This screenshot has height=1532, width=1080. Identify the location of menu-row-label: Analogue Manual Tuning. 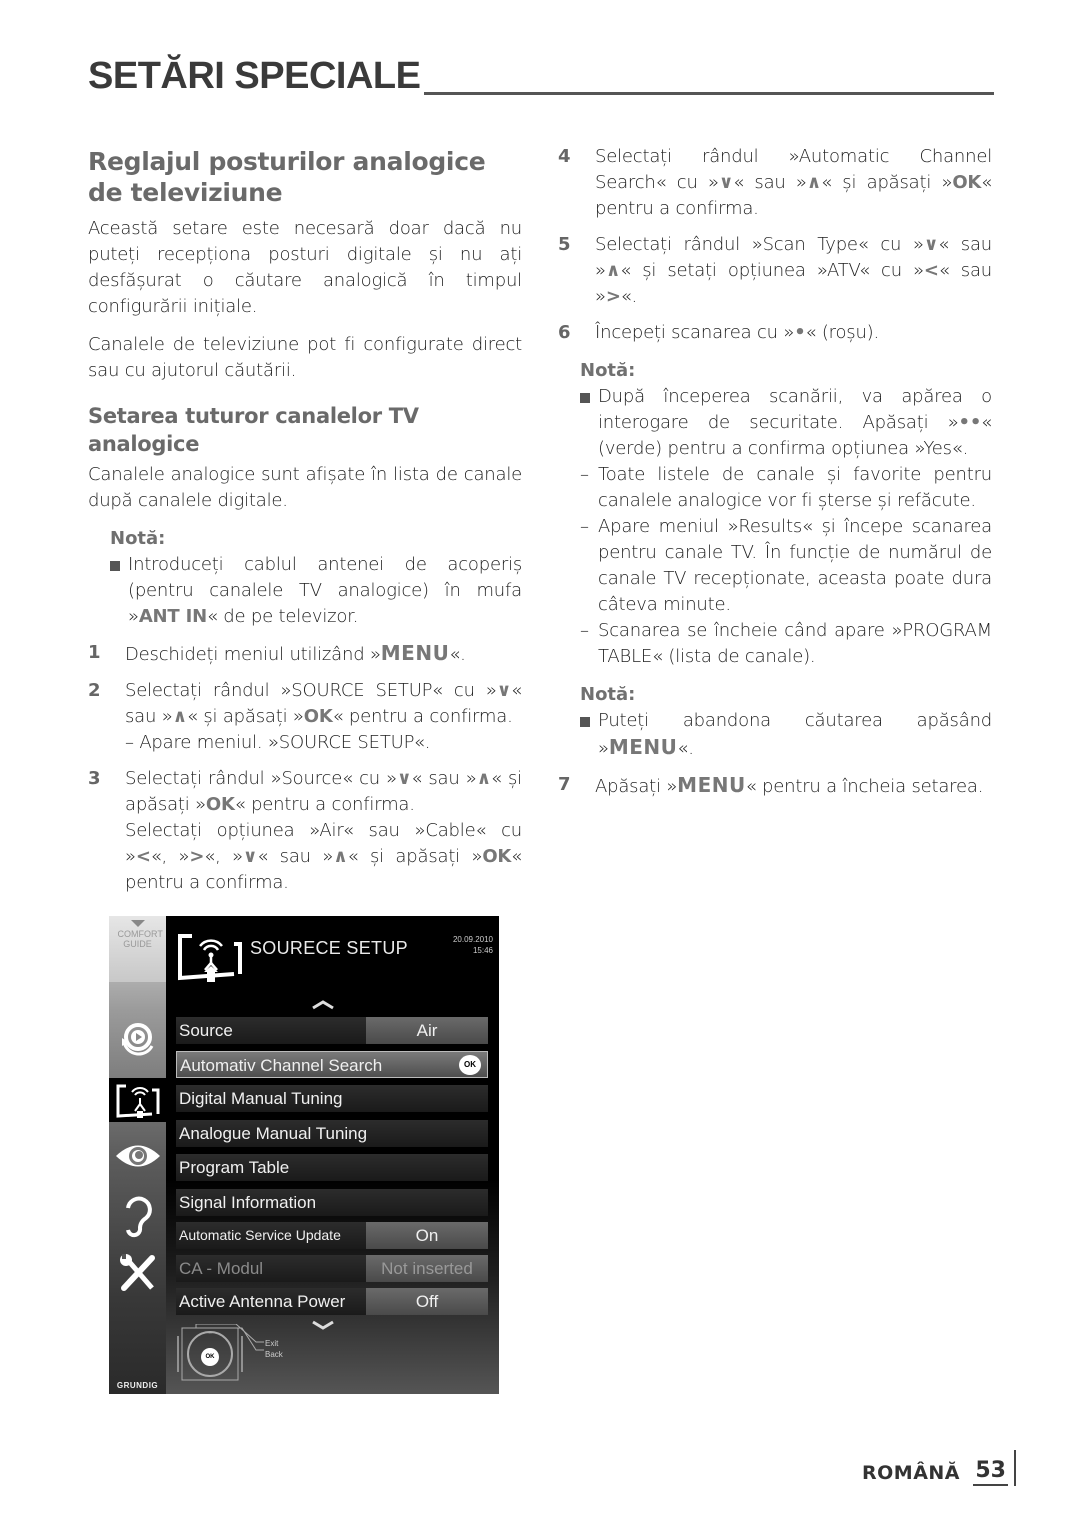
(273, 1133).